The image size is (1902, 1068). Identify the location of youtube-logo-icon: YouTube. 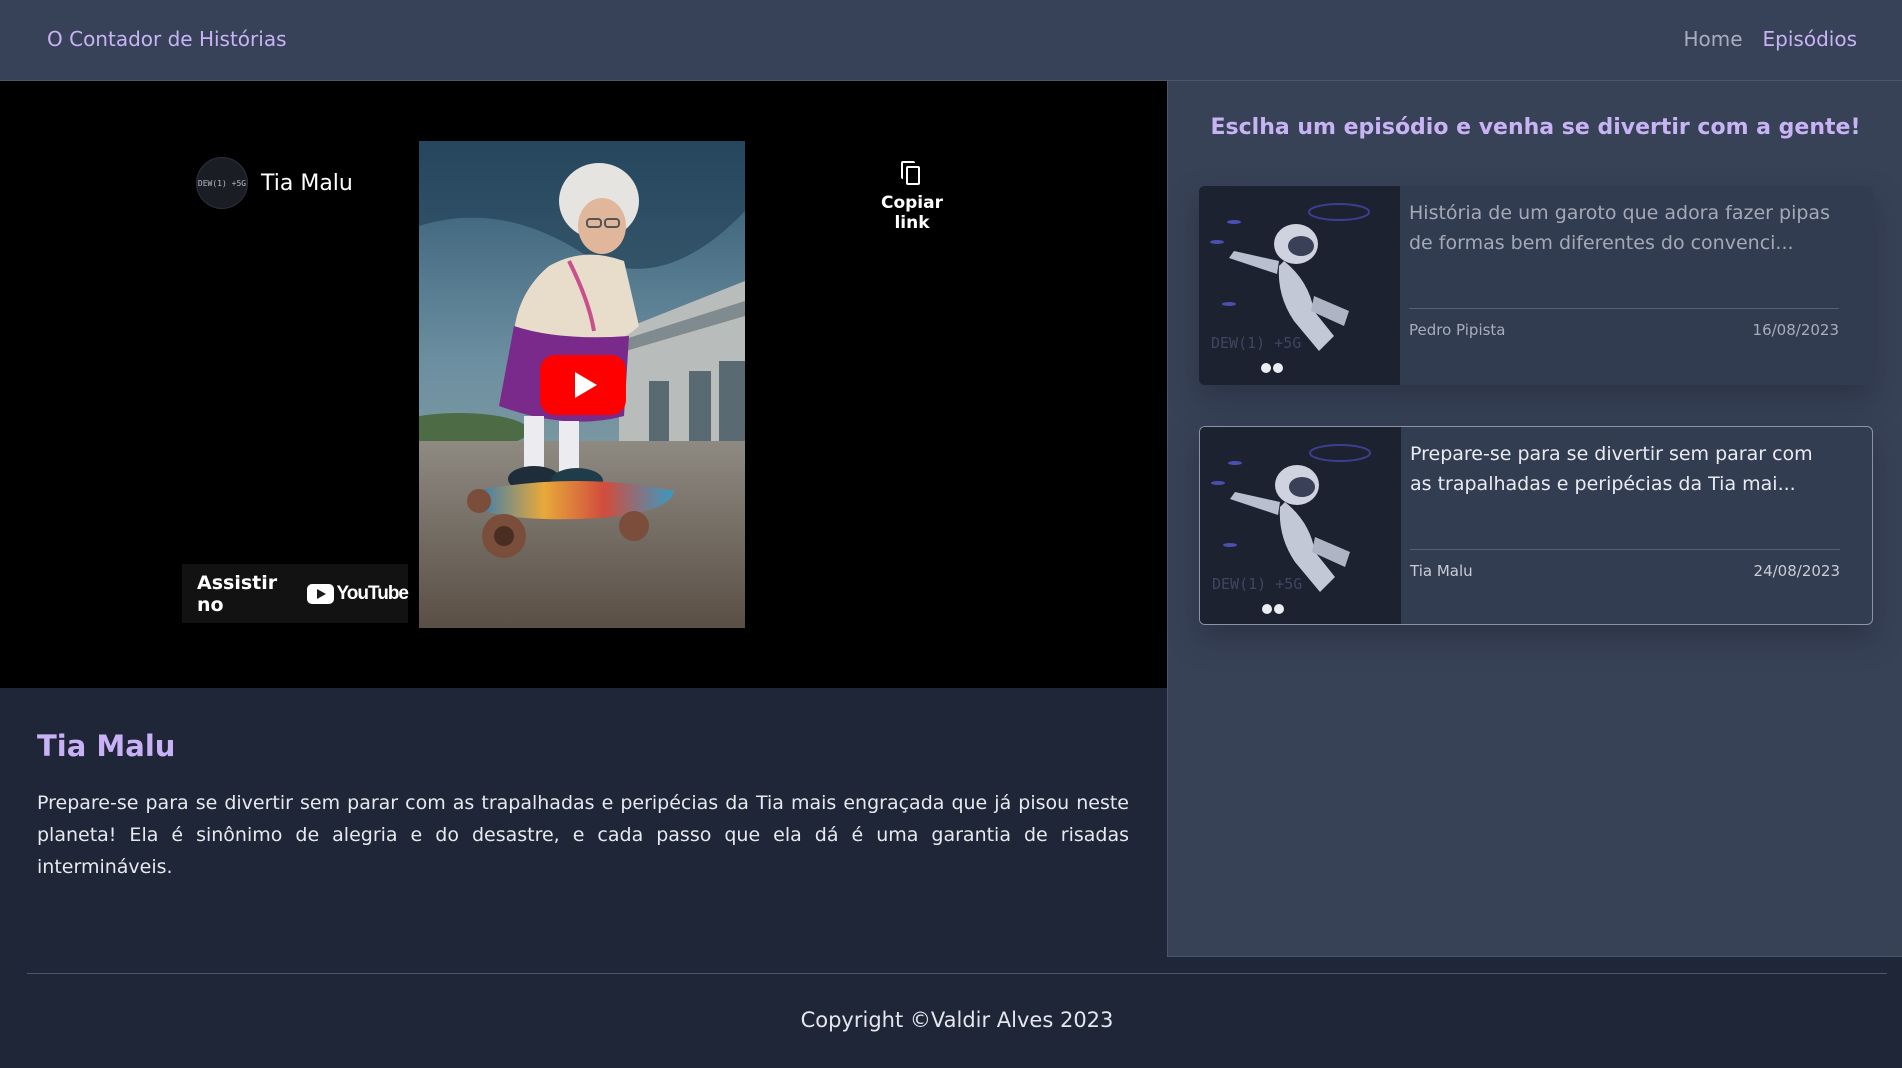
(357, 593).